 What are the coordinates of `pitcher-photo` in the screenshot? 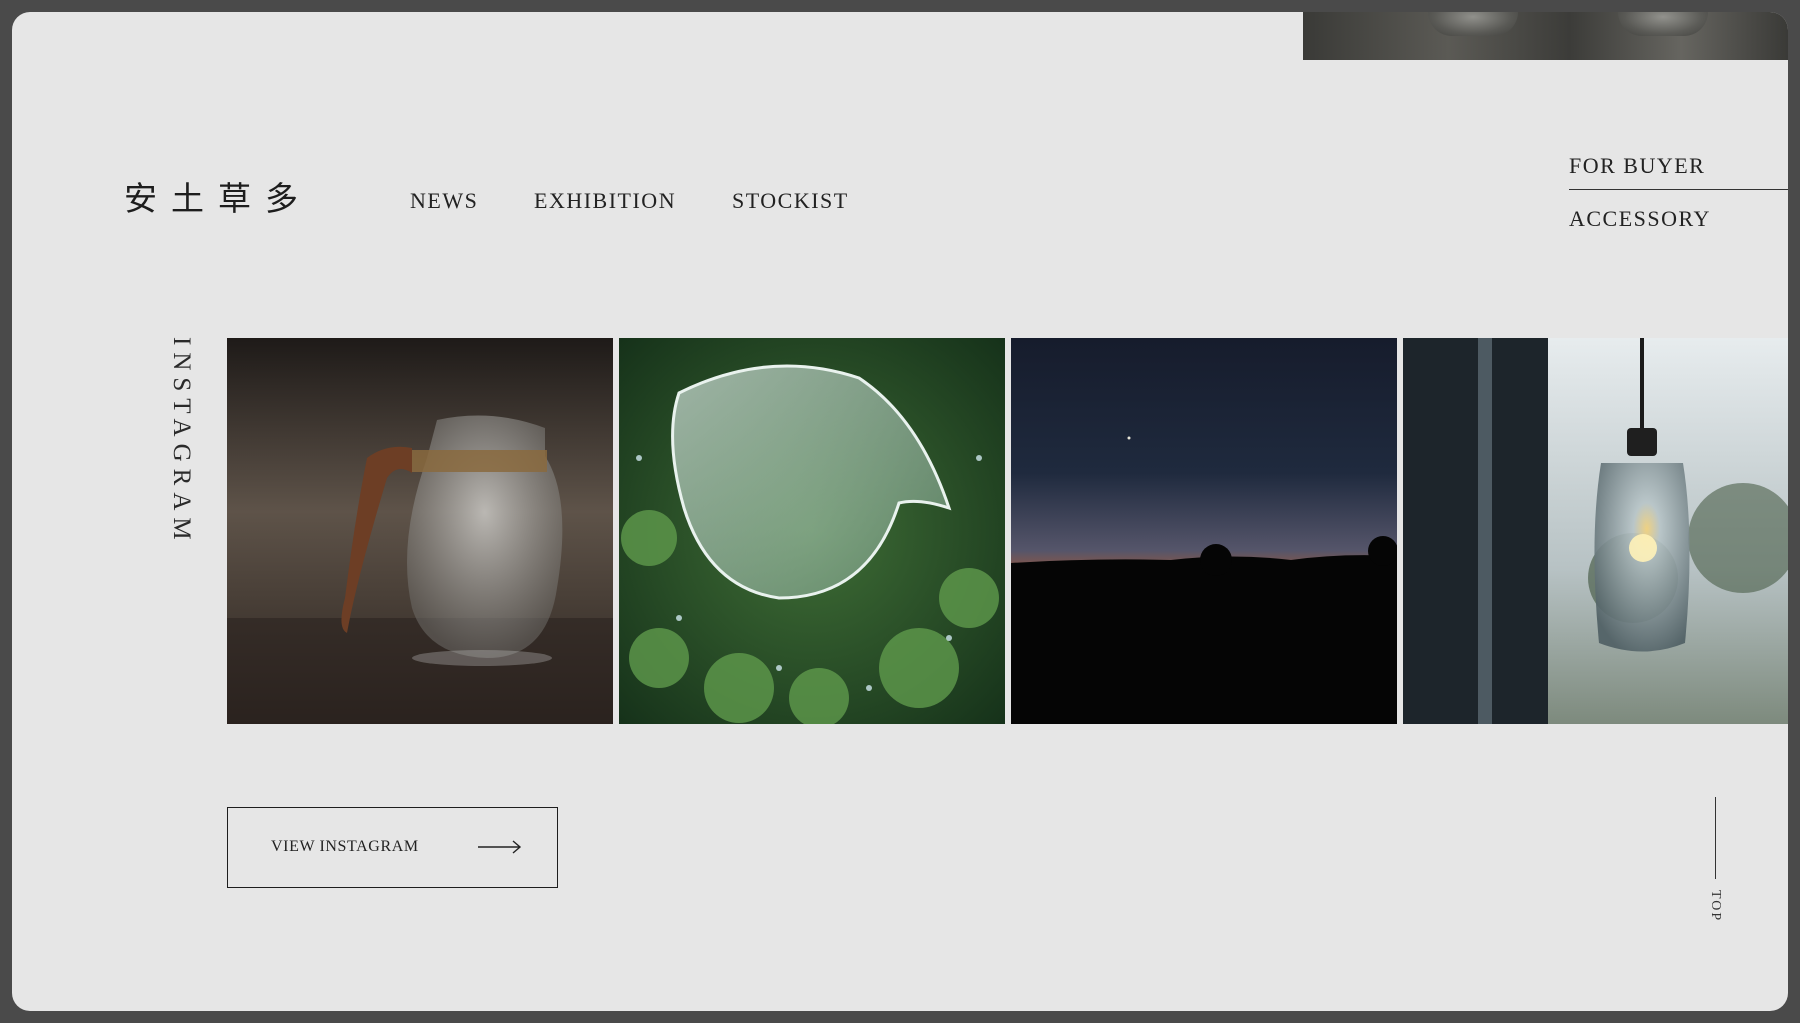 It's located at (420, 531).